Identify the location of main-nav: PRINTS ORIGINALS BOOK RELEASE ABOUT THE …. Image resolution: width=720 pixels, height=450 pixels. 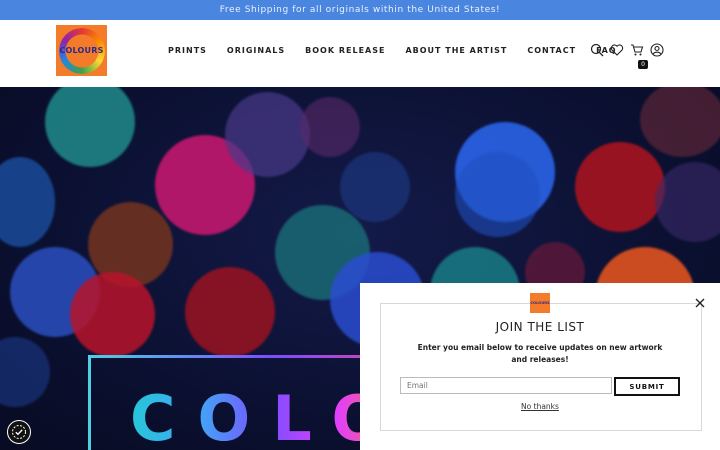
(402, 50).